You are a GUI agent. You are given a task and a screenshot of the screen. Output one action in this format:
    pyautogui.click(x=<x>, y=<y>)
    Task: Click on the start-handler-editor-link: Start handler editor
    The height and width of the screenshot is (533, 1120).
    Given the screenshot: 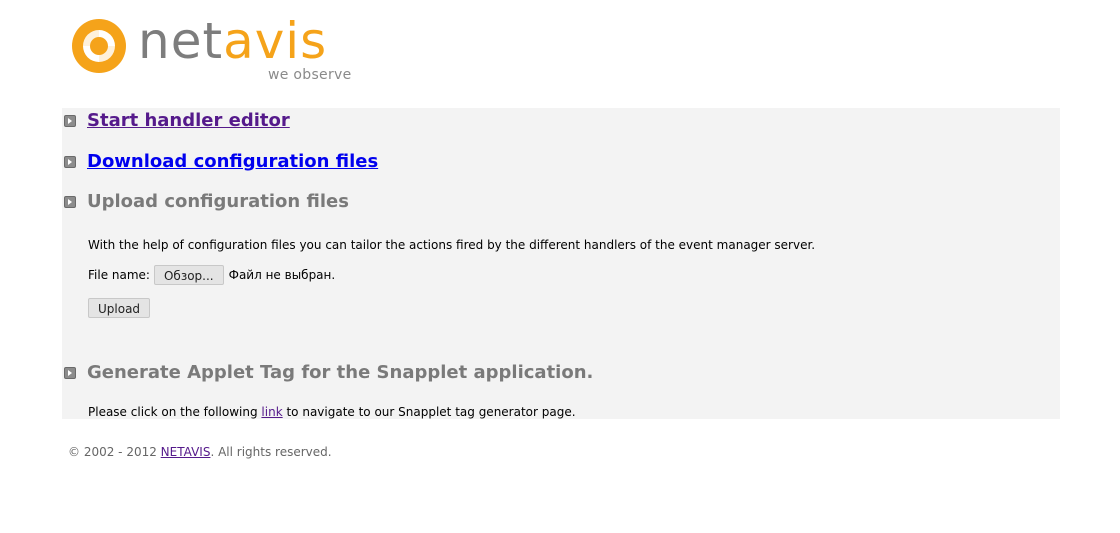 What is the action you would take?
    pyautogui.click(x=188, y=120)
    